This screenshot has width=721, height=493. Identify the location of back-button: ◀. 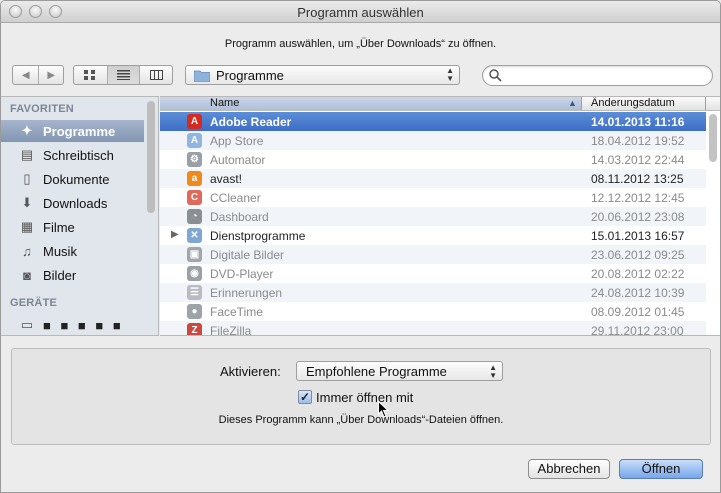
(25, 75).